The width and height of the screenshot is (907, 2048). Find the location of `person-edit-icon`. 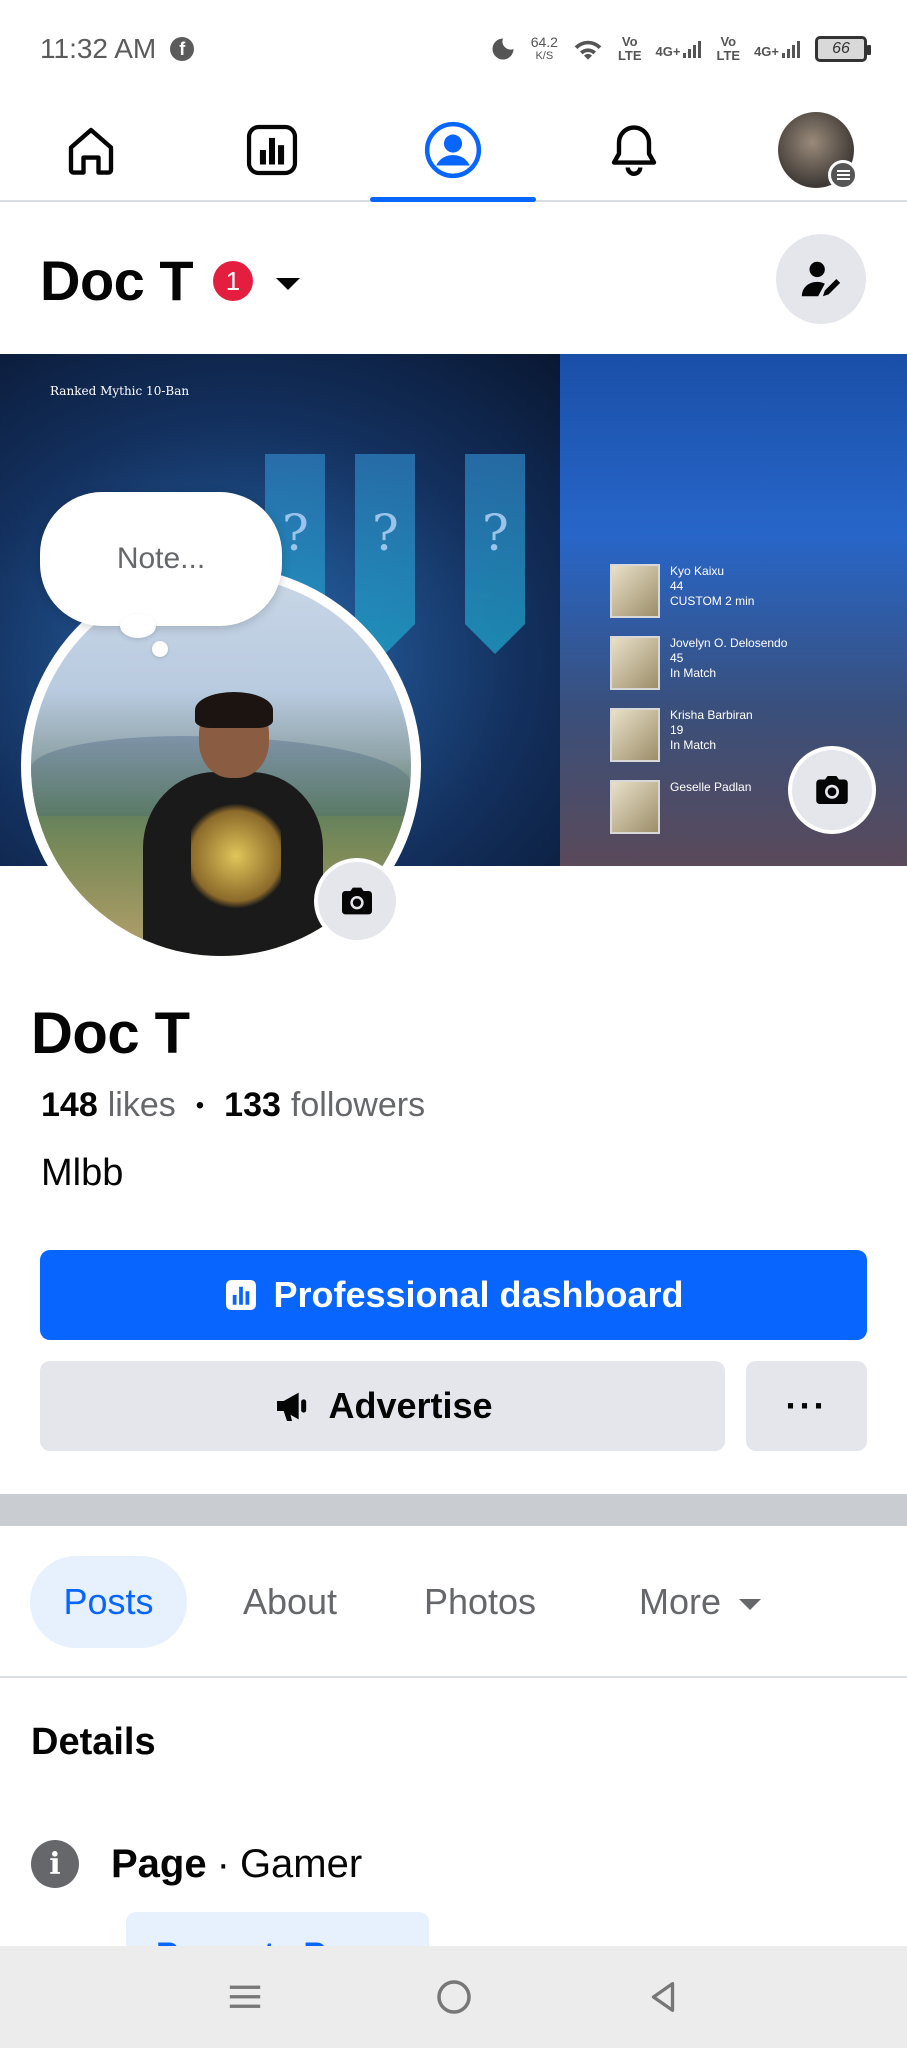

person-edit-icon is located at coordinates (821, 279).